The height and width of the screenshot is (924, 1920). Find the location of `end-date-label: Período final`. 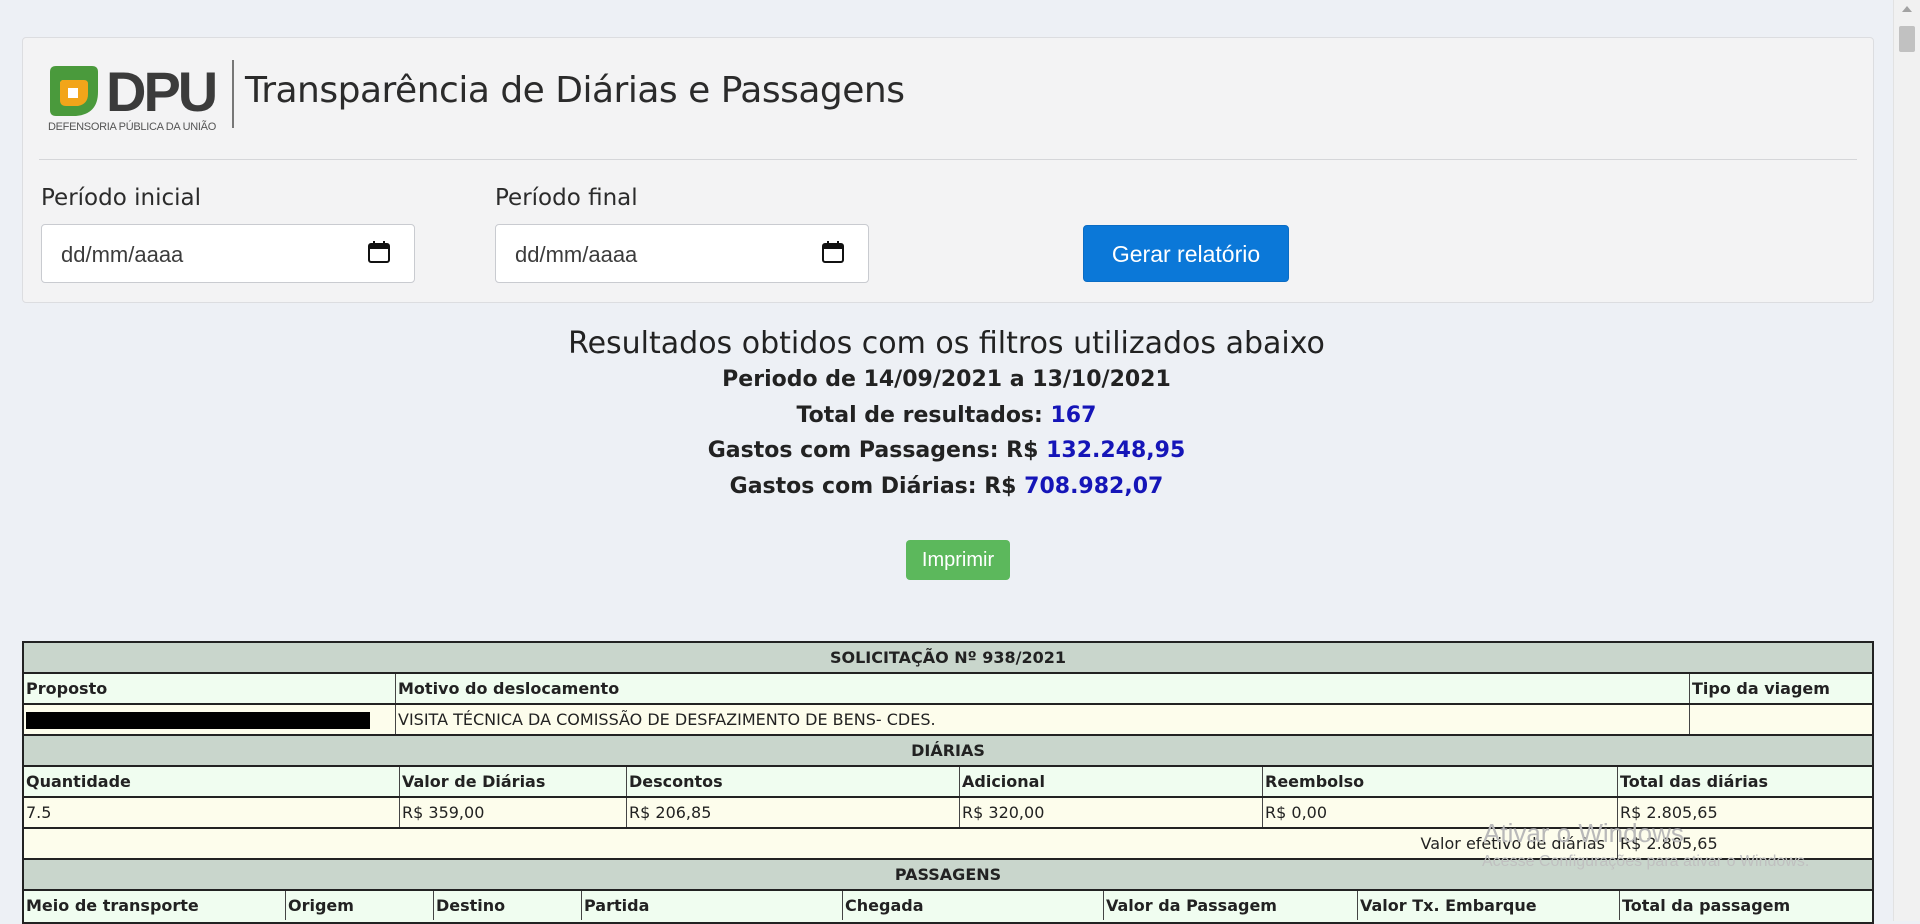

end-date-label: Período final is located at coordinates (566, 198).